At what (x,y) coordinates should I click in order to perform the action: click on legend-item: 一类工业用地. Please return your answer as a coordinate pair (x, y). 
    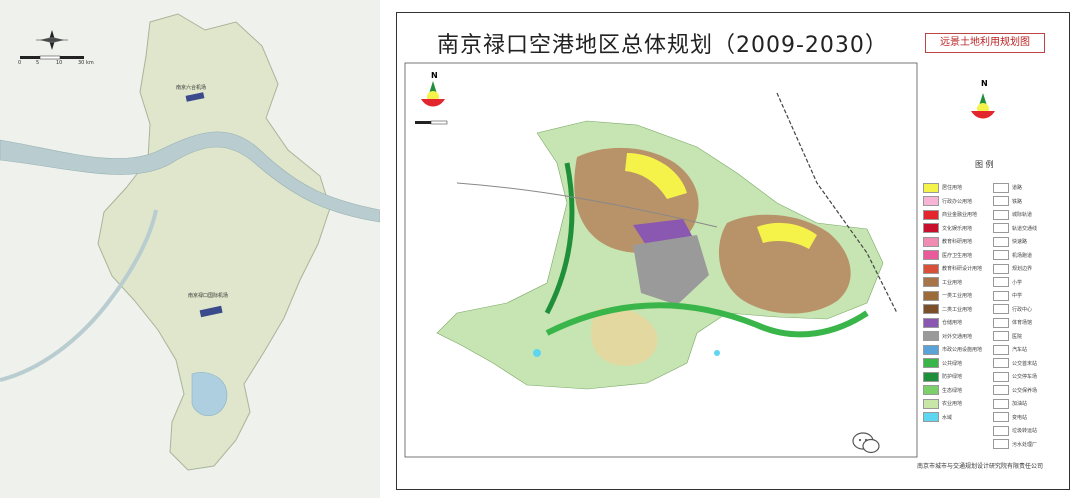
    Looking at the image, I should click on (958, 295).